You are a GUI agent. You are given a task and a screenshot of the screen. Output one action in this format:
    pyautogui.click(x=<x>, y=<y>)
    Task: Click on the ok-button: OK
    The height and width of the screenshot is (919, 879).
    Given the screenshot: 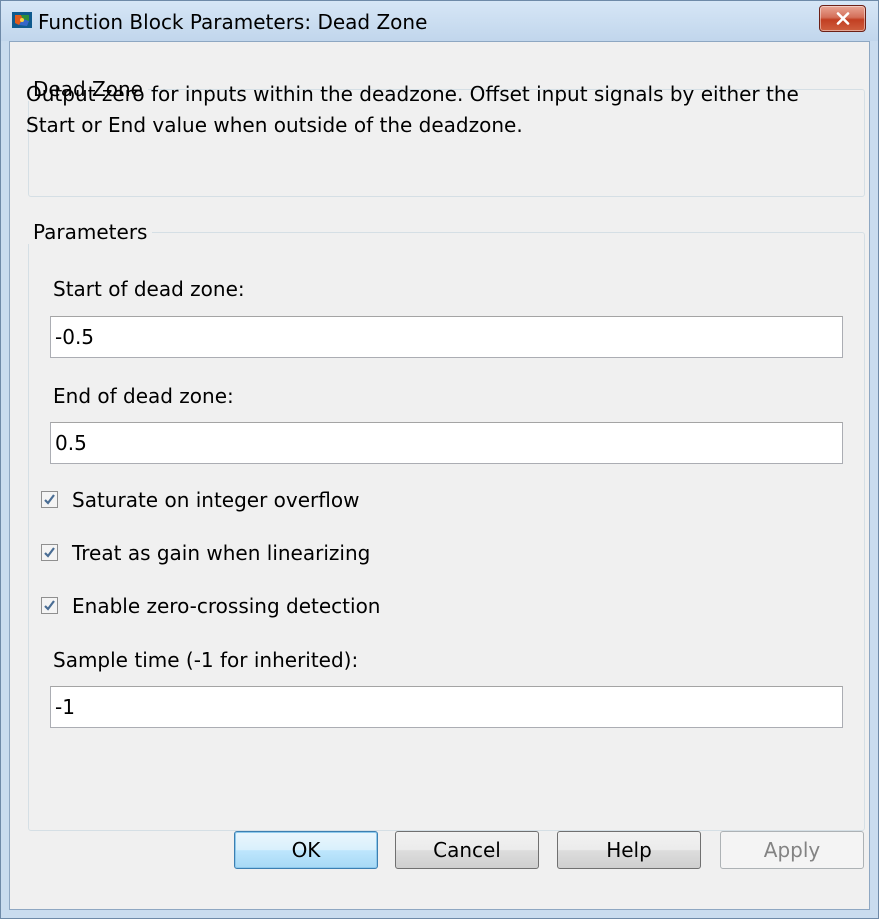 What is the action you would take?
    pyautogui.click(x=306, y=850)
    